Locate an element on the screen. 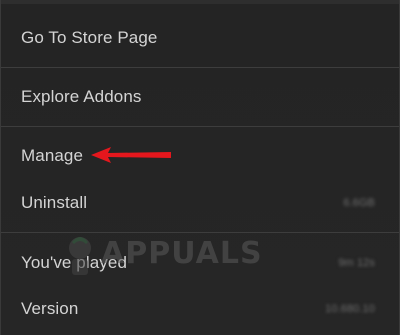 The image size is (400, 335). menu-item-manage: Manage is located at coordinates (200, 156).